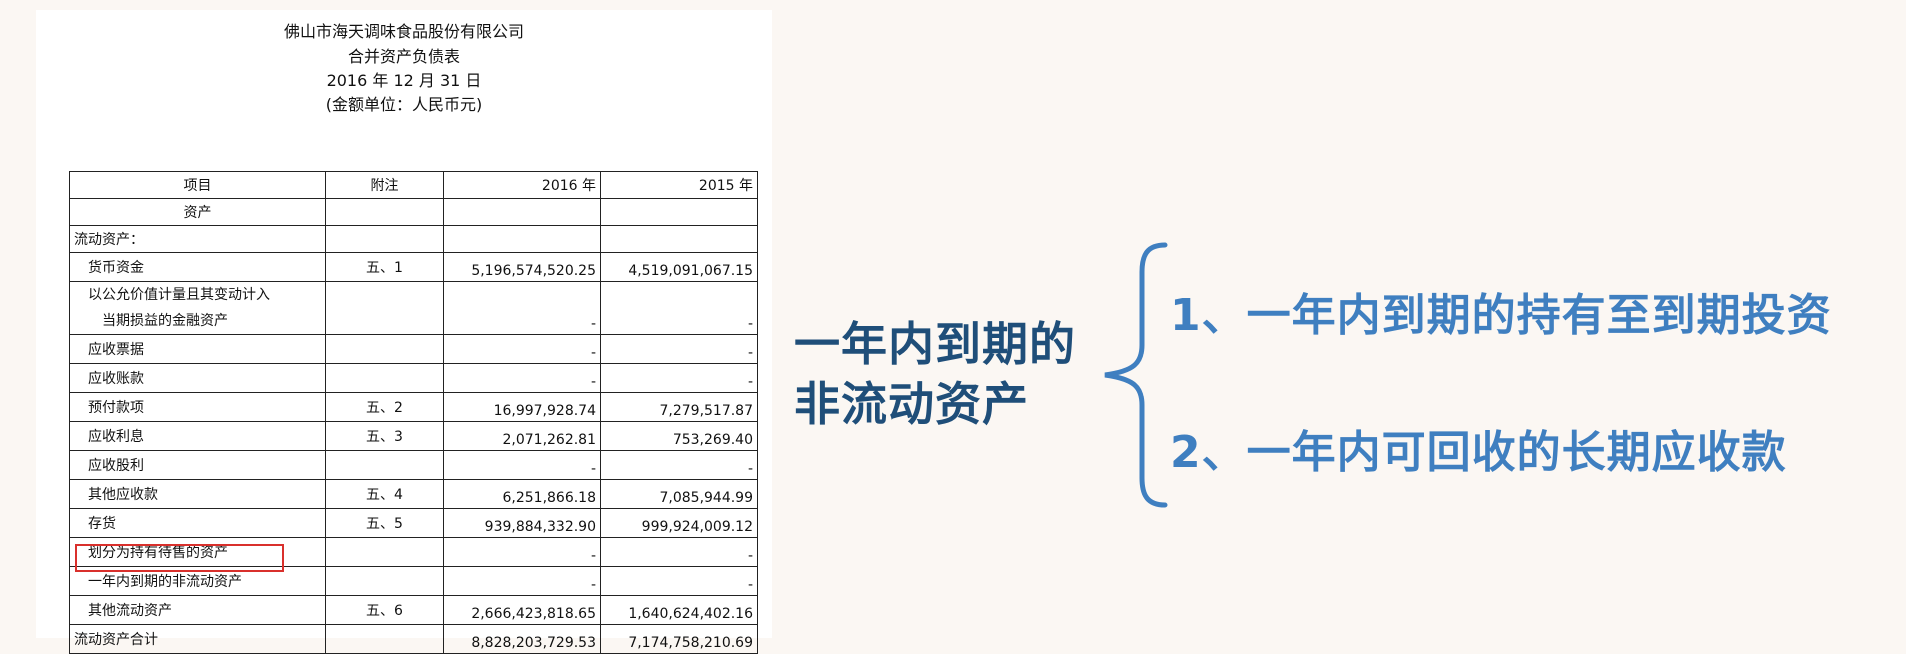 Image resolution: width=1906 pixels, height=654 pixels. Describe the element at coordinates (1478, 452) in the screenshot. I see `point-2: 2、一年内可回收的长期应收款` at that location.